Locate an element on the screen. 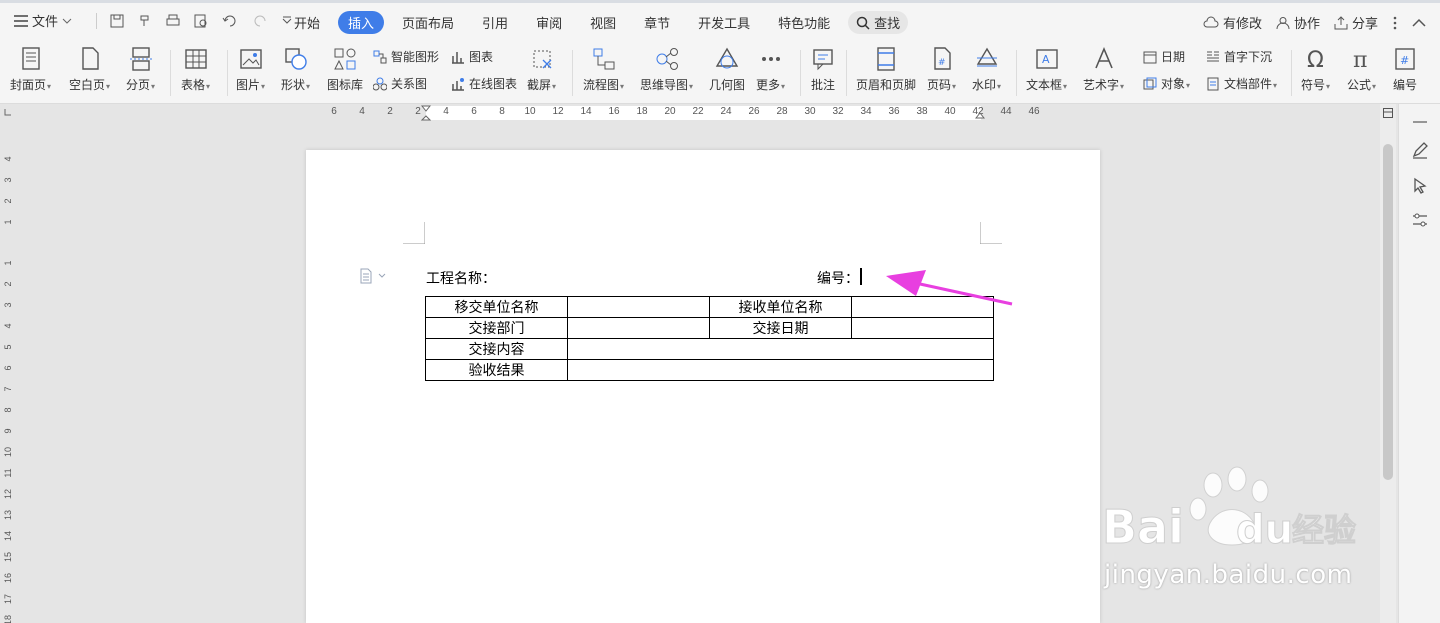 Image resolution: width=1440 pixels, height=623 pixels. ruler-tick-label: 36 is located at coordinates (894, 111).